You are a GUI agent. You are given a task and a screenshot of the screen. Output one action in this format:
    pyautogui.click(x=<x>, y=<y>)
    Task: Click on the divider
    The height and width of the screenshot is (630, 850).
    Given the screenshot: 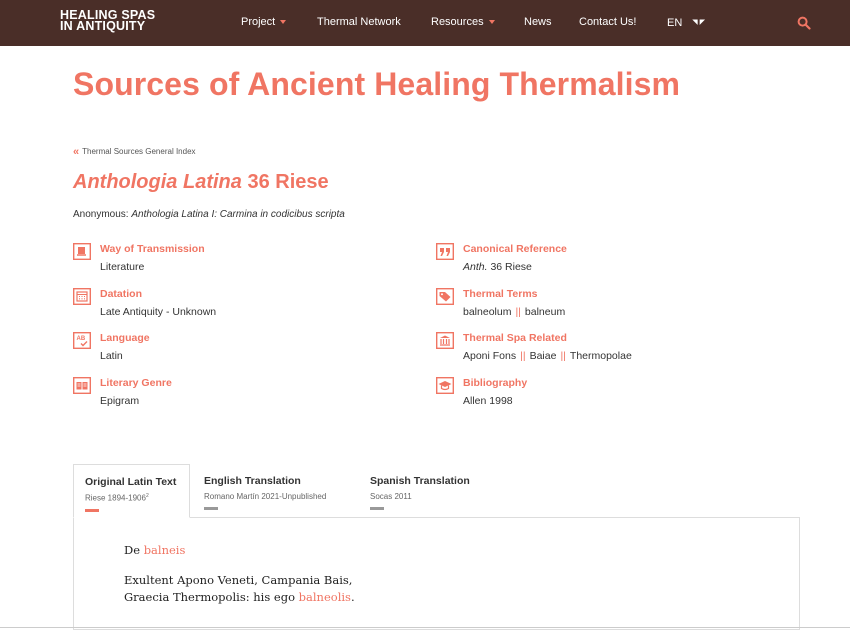 What is the action you would take?
    pyautogui.click(x=425, y=627)
    